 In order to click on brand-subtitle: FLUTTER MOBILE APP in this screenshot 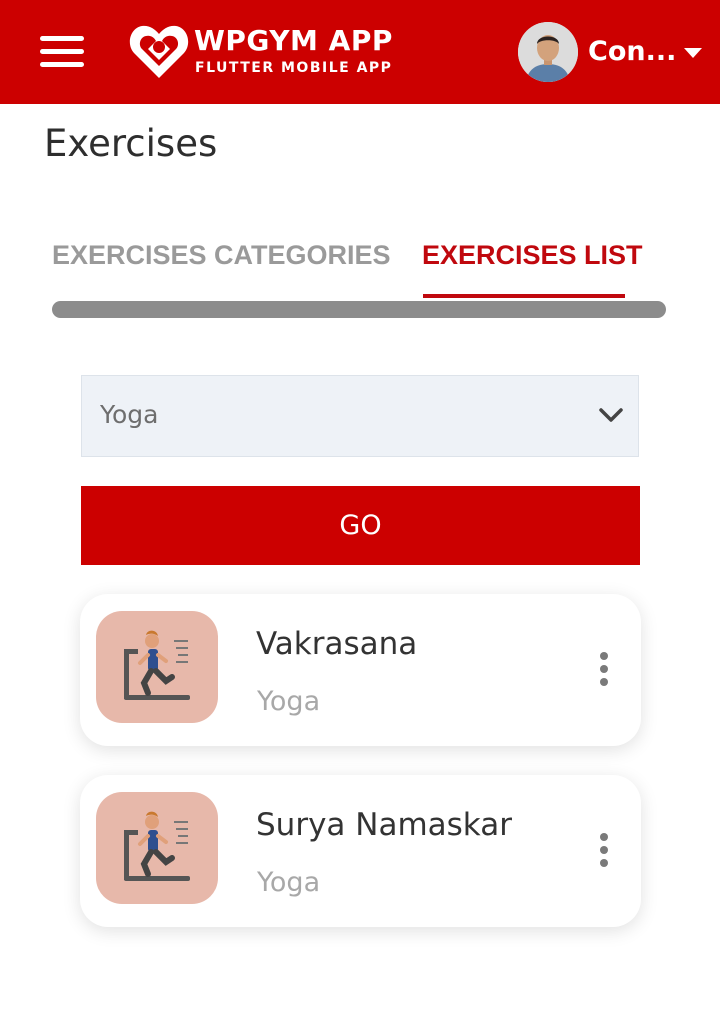, I will do `click(294, 68)`.